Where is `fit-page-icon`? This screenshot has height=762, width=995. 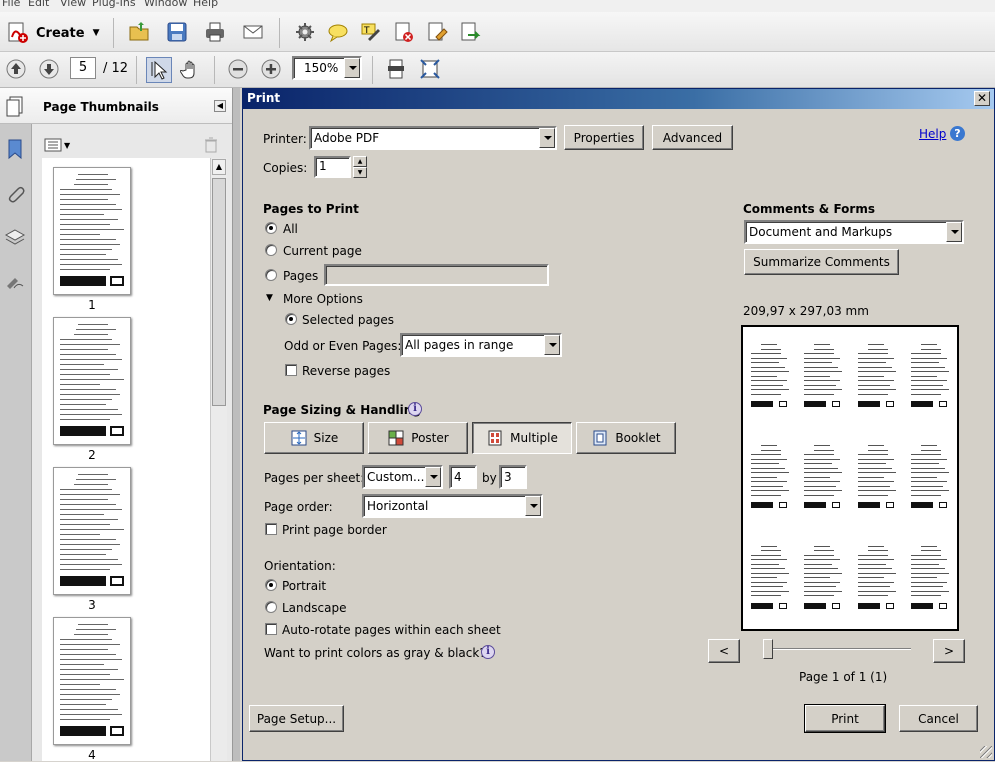
fit-page-icon is located at coordinates (396, 69).